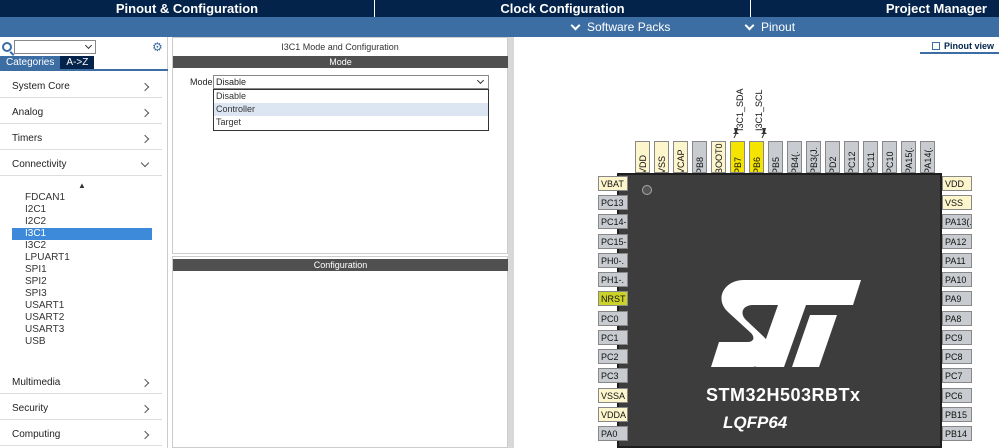  I want to click on pinout-menu: Pinout, so click(768, 27).